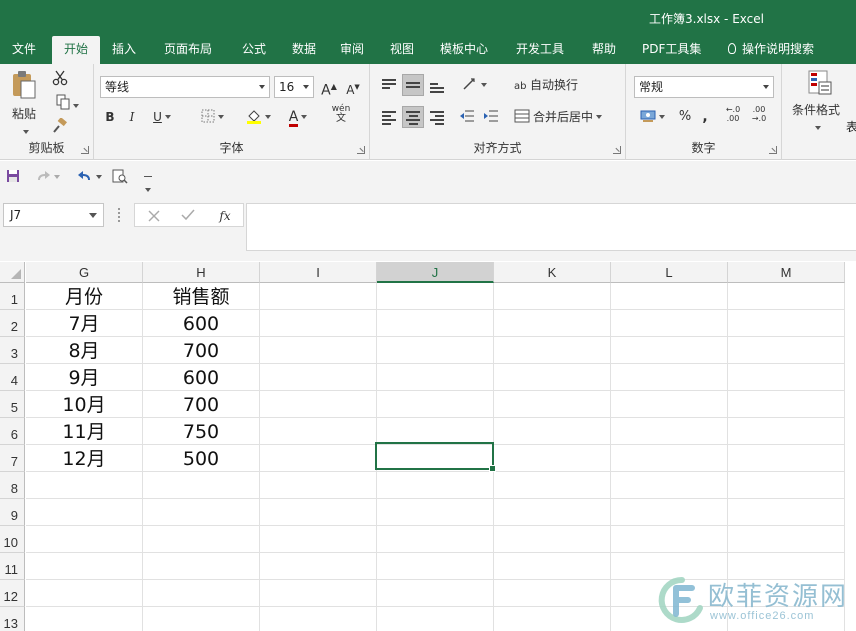 This screenshot has width=856, height=631. I want to click on cell-k11, so click(552, 566).